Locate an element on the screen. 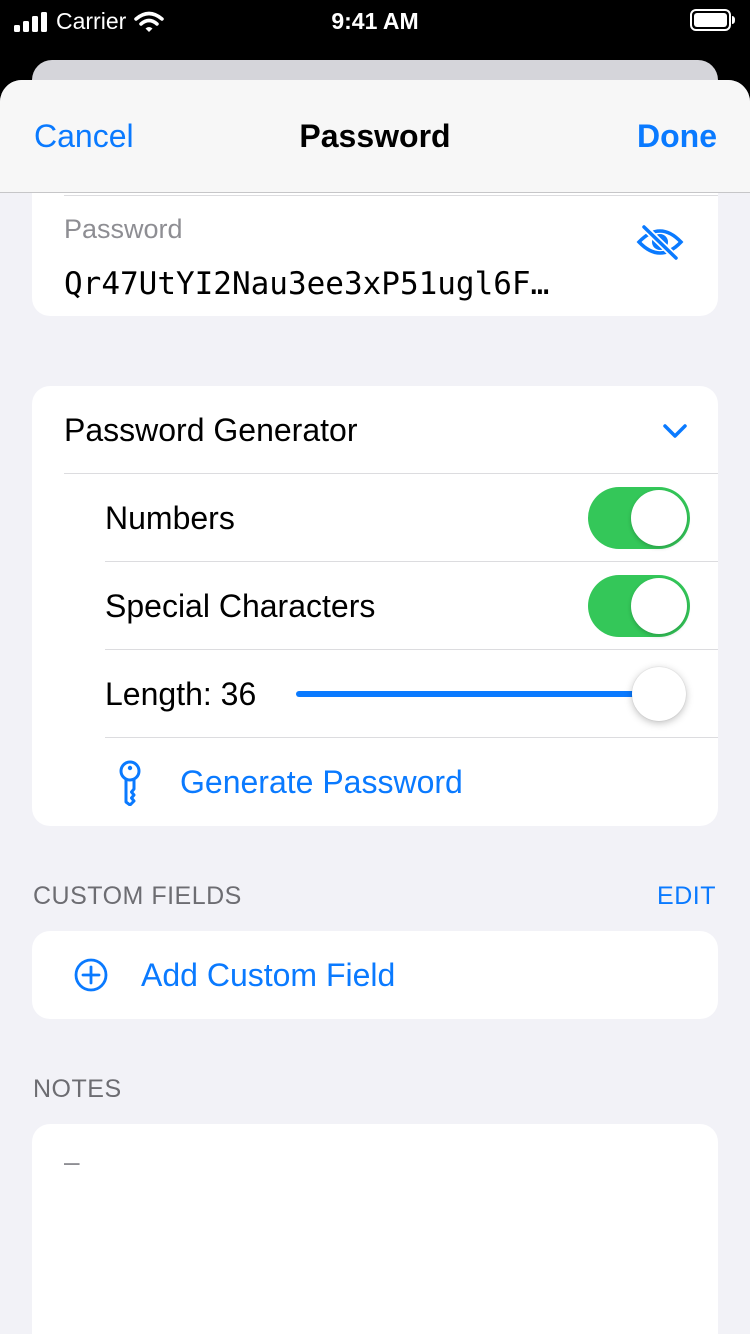  notes-header: NOTES is located at coordinates (77, 1089).